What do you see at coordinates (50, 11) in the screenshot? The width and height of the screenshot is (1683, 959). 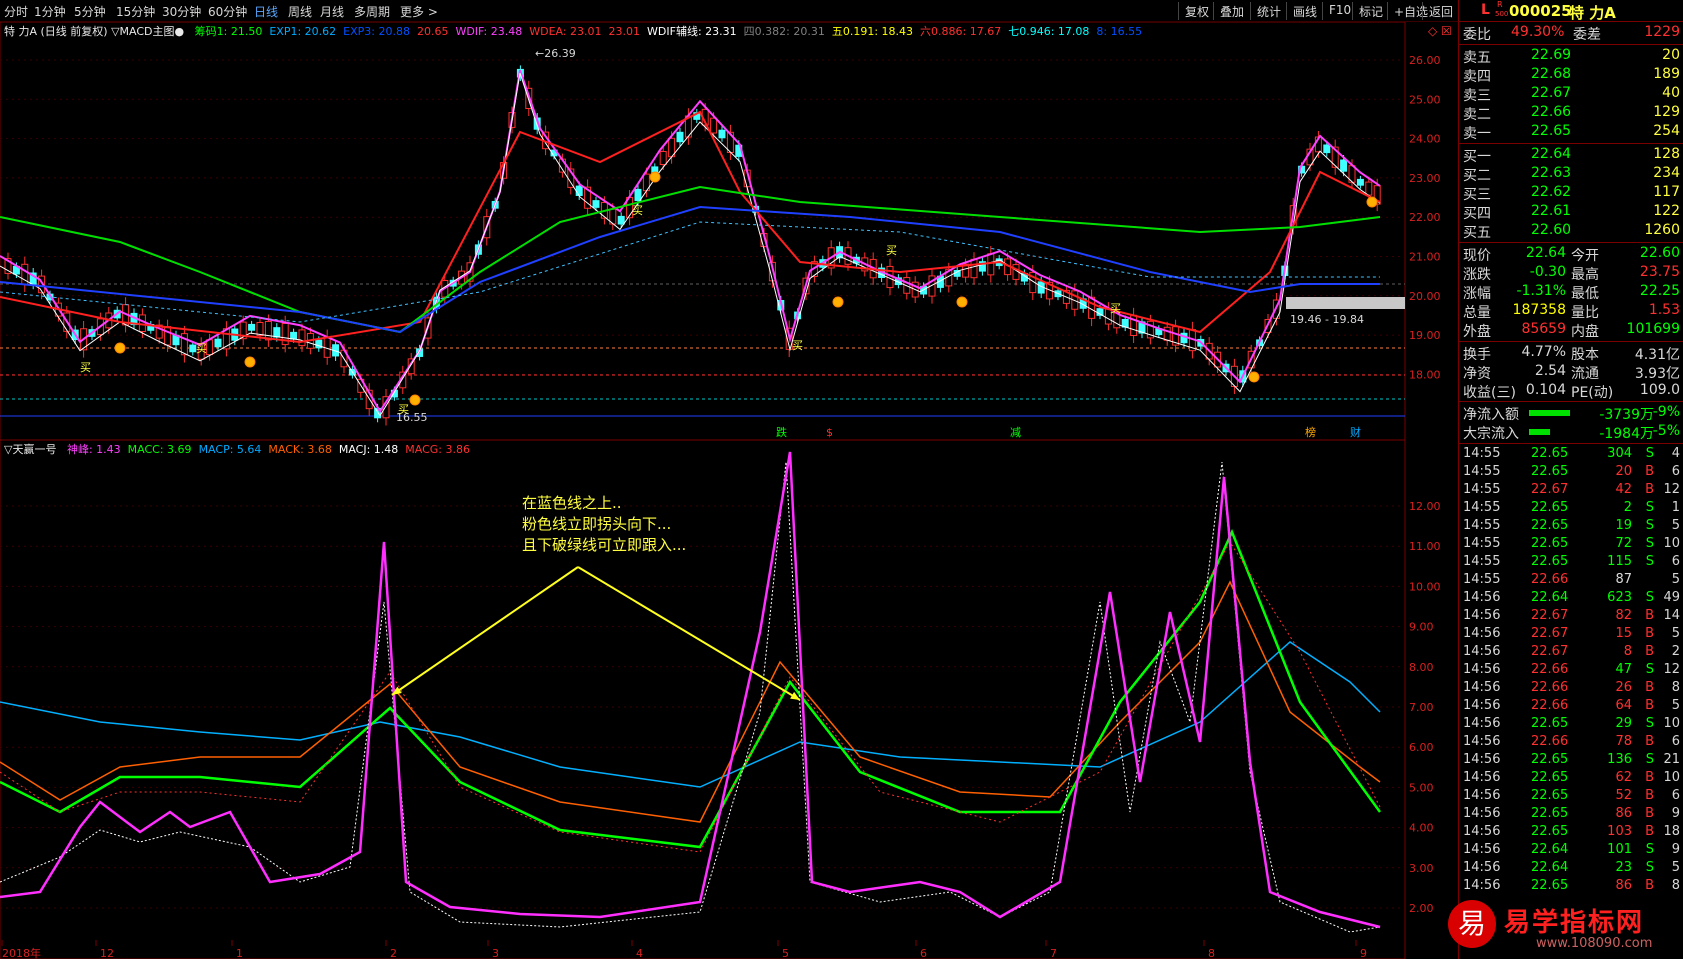 I see `period-tab-1: 1分钟` at bounding box center [50, 11].